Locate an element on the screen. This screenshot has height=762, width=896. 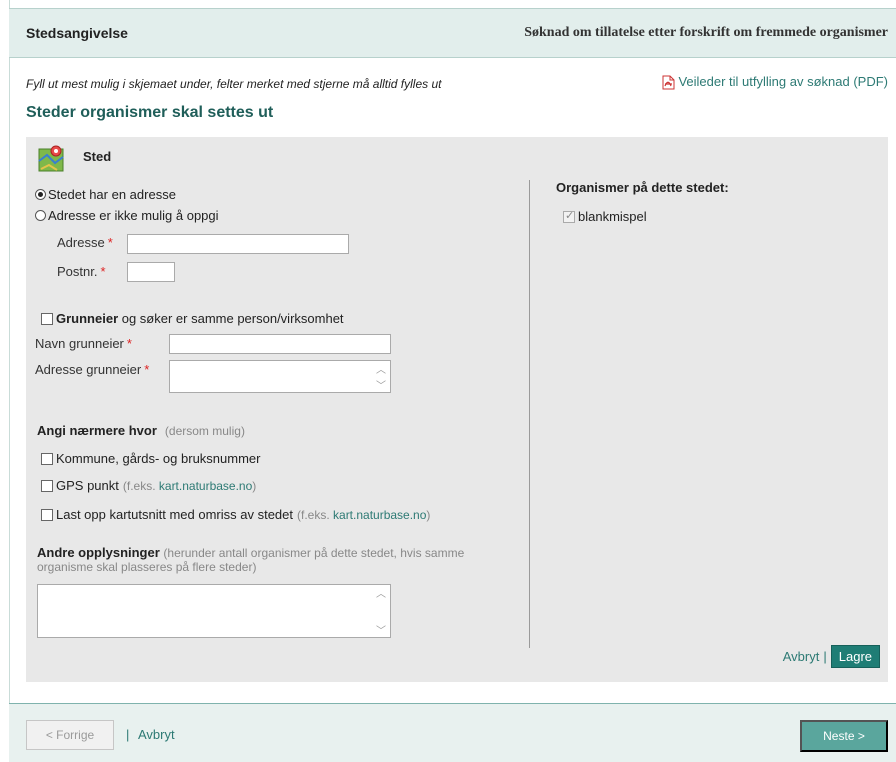
page-step-title: Stedsangivelse is located at coordinates (77, 33).